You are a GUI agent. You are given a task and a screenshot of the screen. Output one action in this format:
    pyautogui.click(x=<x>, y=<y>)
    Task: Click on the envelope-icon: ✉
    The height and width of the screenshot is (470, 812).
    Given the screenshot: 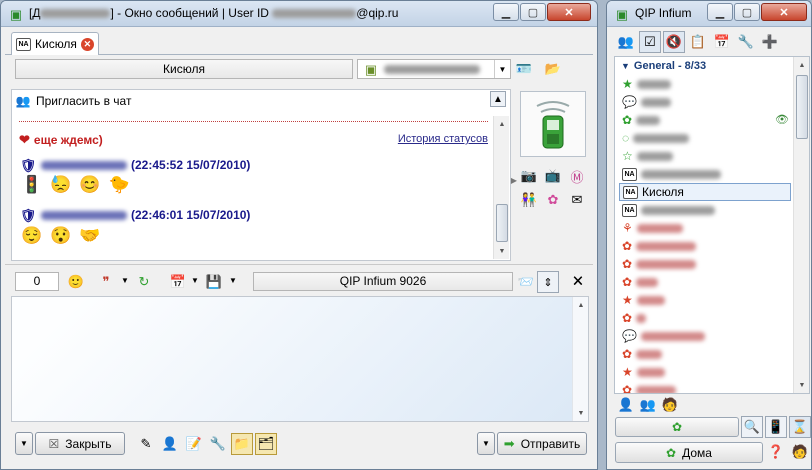 What is the action you would take?
    pyautogui.click(x=577, y=200)
    